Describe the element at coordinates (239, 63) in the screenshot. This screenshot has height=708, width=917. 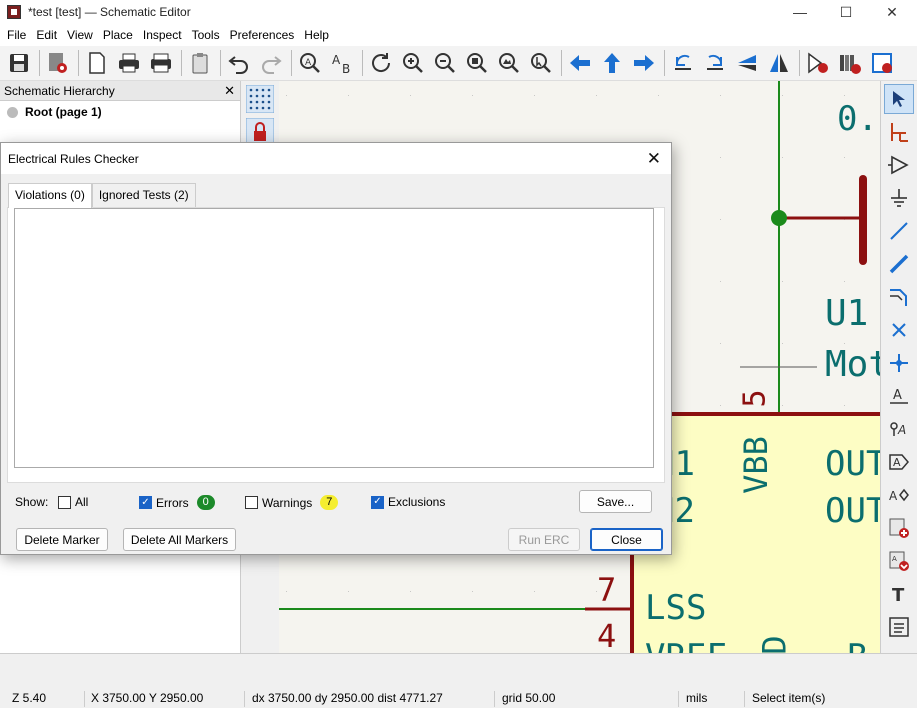
I see `undo-icon` at that location.